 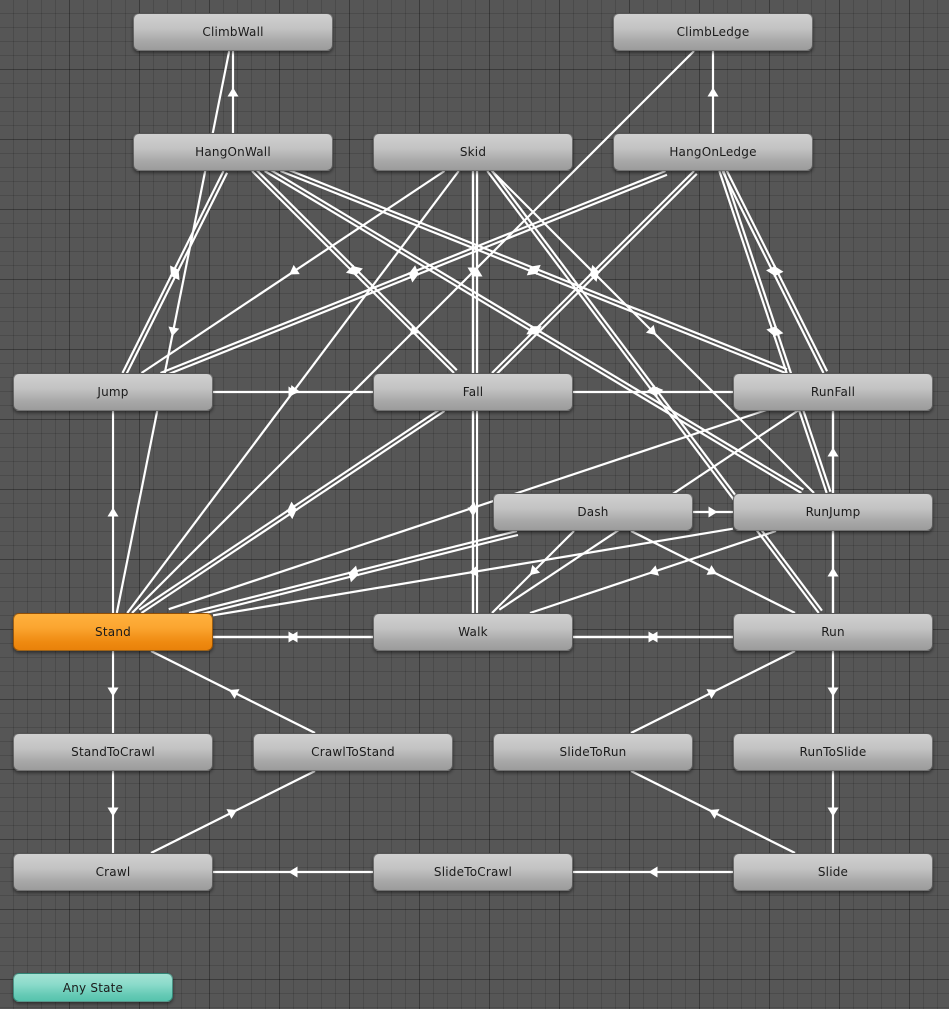 I want to click on state-node-label: HangOnLedge, so click(x=713, y=152).